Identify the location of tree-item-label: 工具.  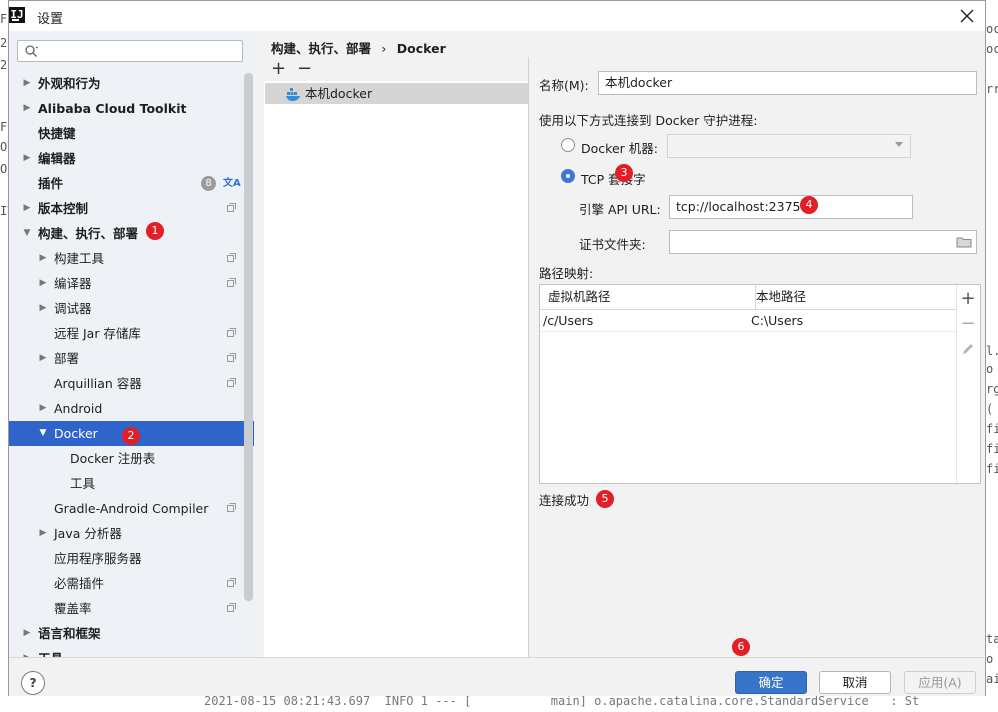
(83, 483).